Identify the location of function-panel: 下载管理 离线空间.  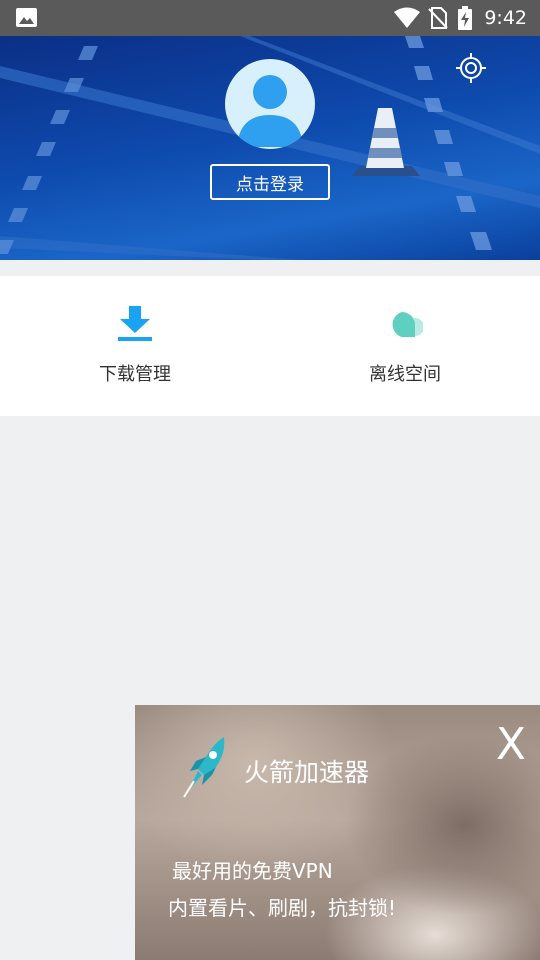
(270, 346).